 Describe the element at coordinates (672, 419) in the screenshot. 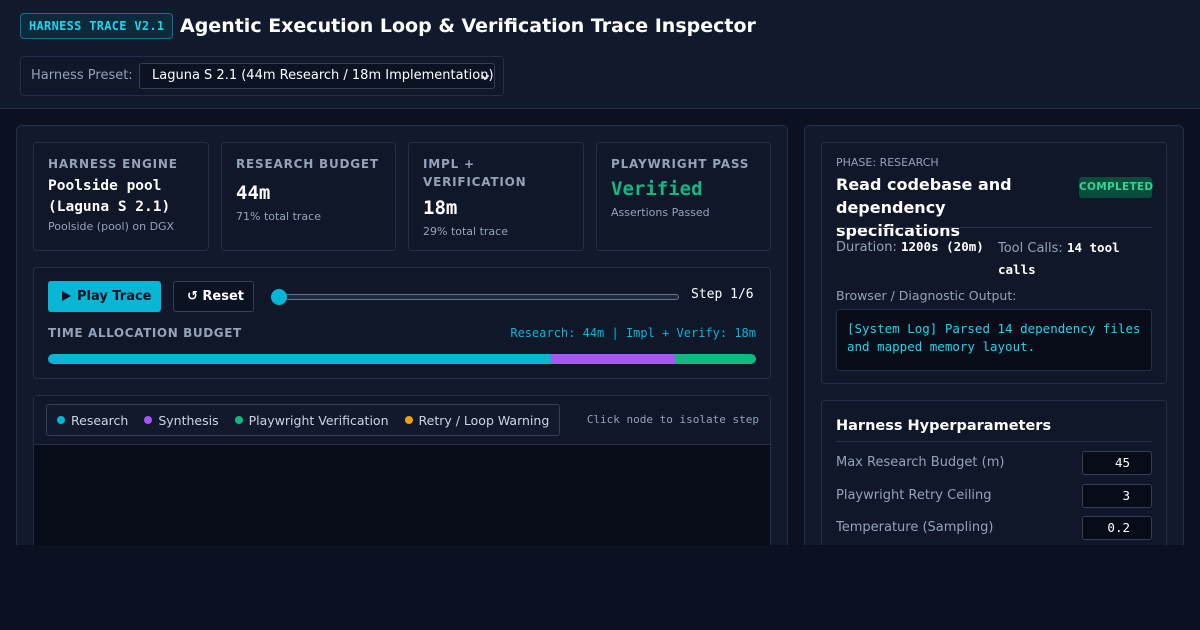

I see `graph-hint: Click node to isolate step` at that location.